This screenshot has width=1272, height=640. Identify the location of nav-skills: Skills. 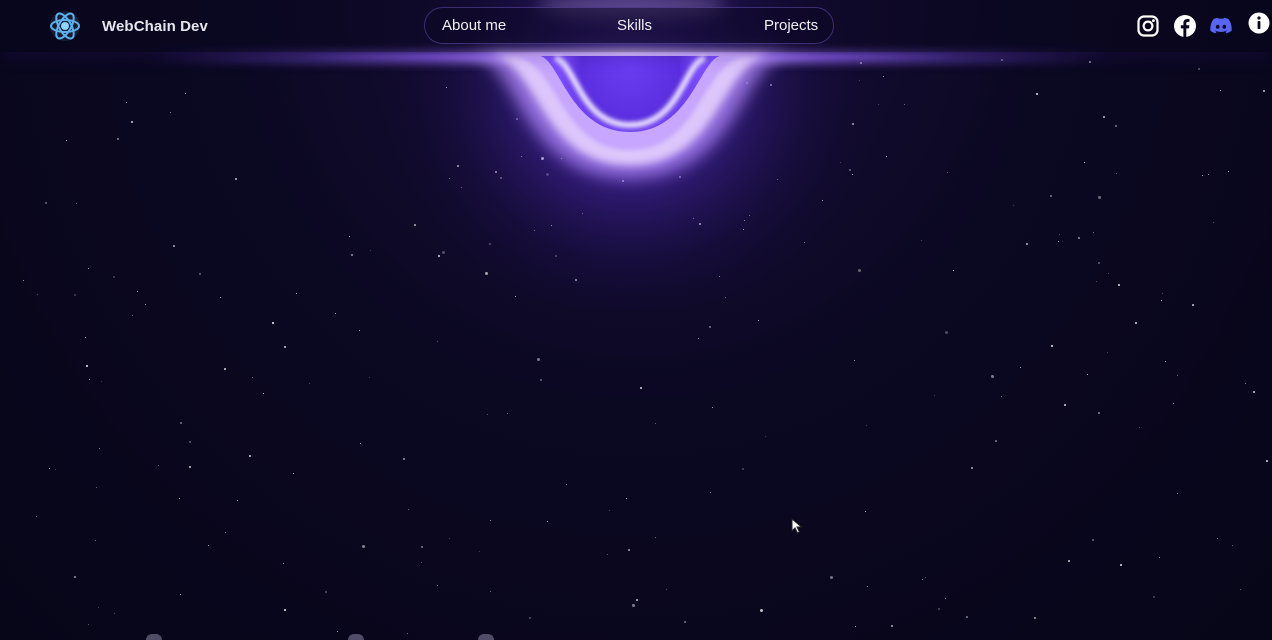
(634, 26).